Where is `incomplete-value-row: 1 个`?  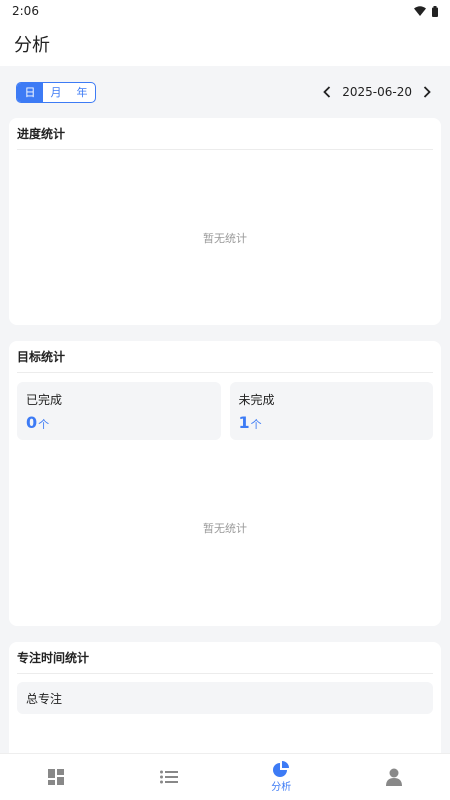 incomplete-value-row: 1 个 is located at coordinates (332, 422).